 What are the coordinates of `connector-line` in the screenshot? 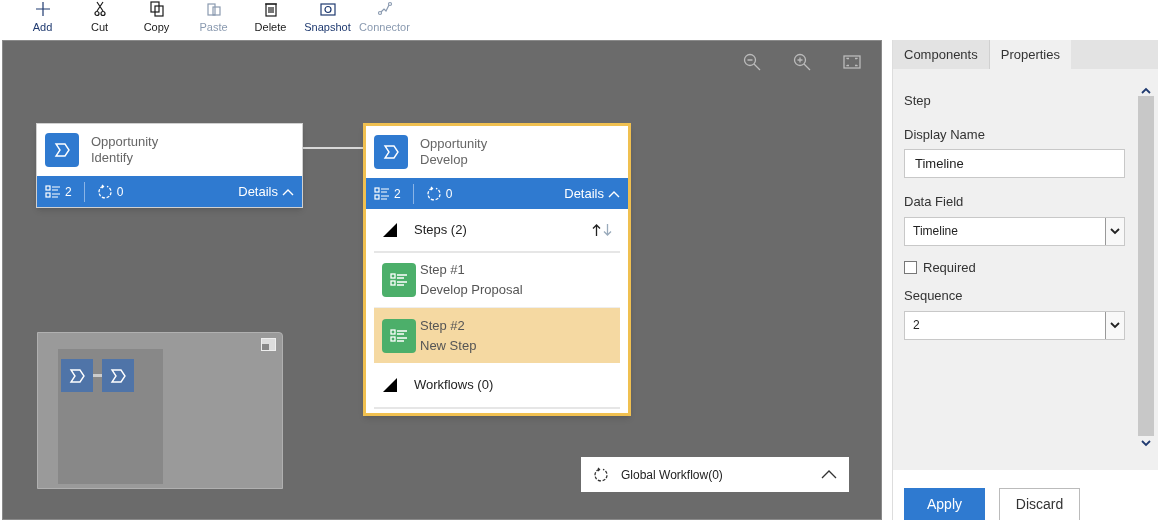 It's located at (333, 148).